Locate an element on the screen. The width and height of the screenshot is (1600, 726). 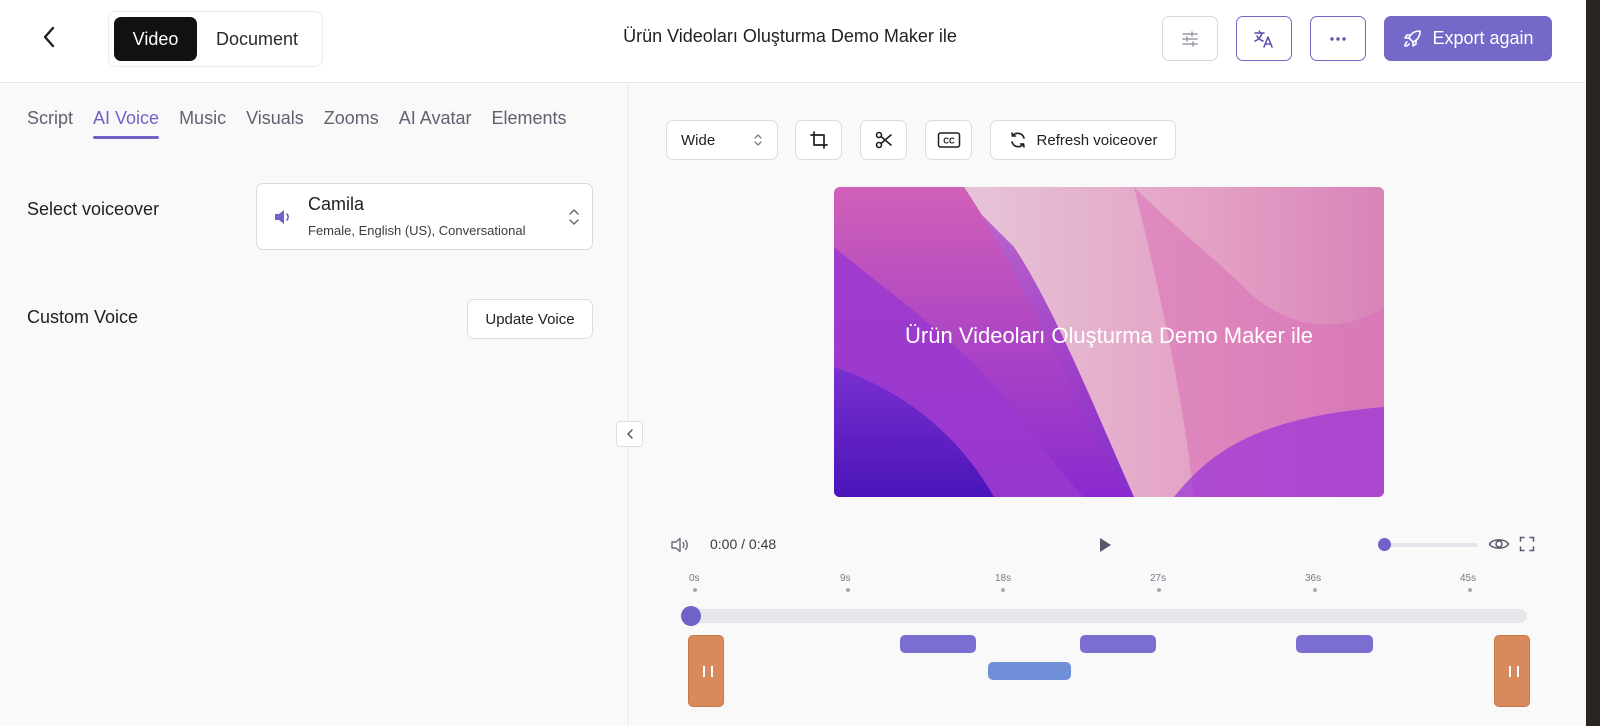
eye-icon is located at coordinates (1499, 544).